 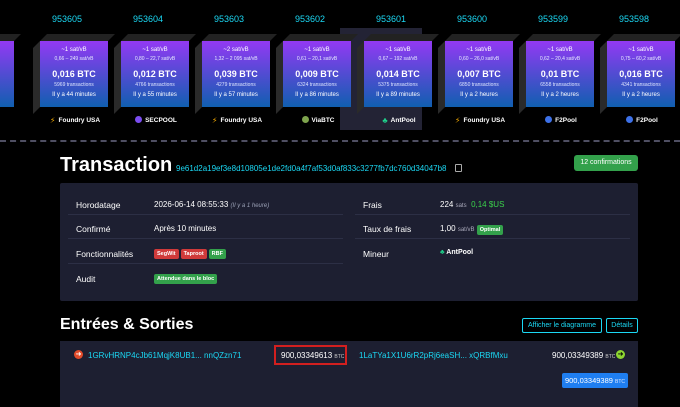 What do you see at coordinates (78, 354) in the screenshot?
I see `input-arrow-icon: ➜` at bounding box center [78, 354].